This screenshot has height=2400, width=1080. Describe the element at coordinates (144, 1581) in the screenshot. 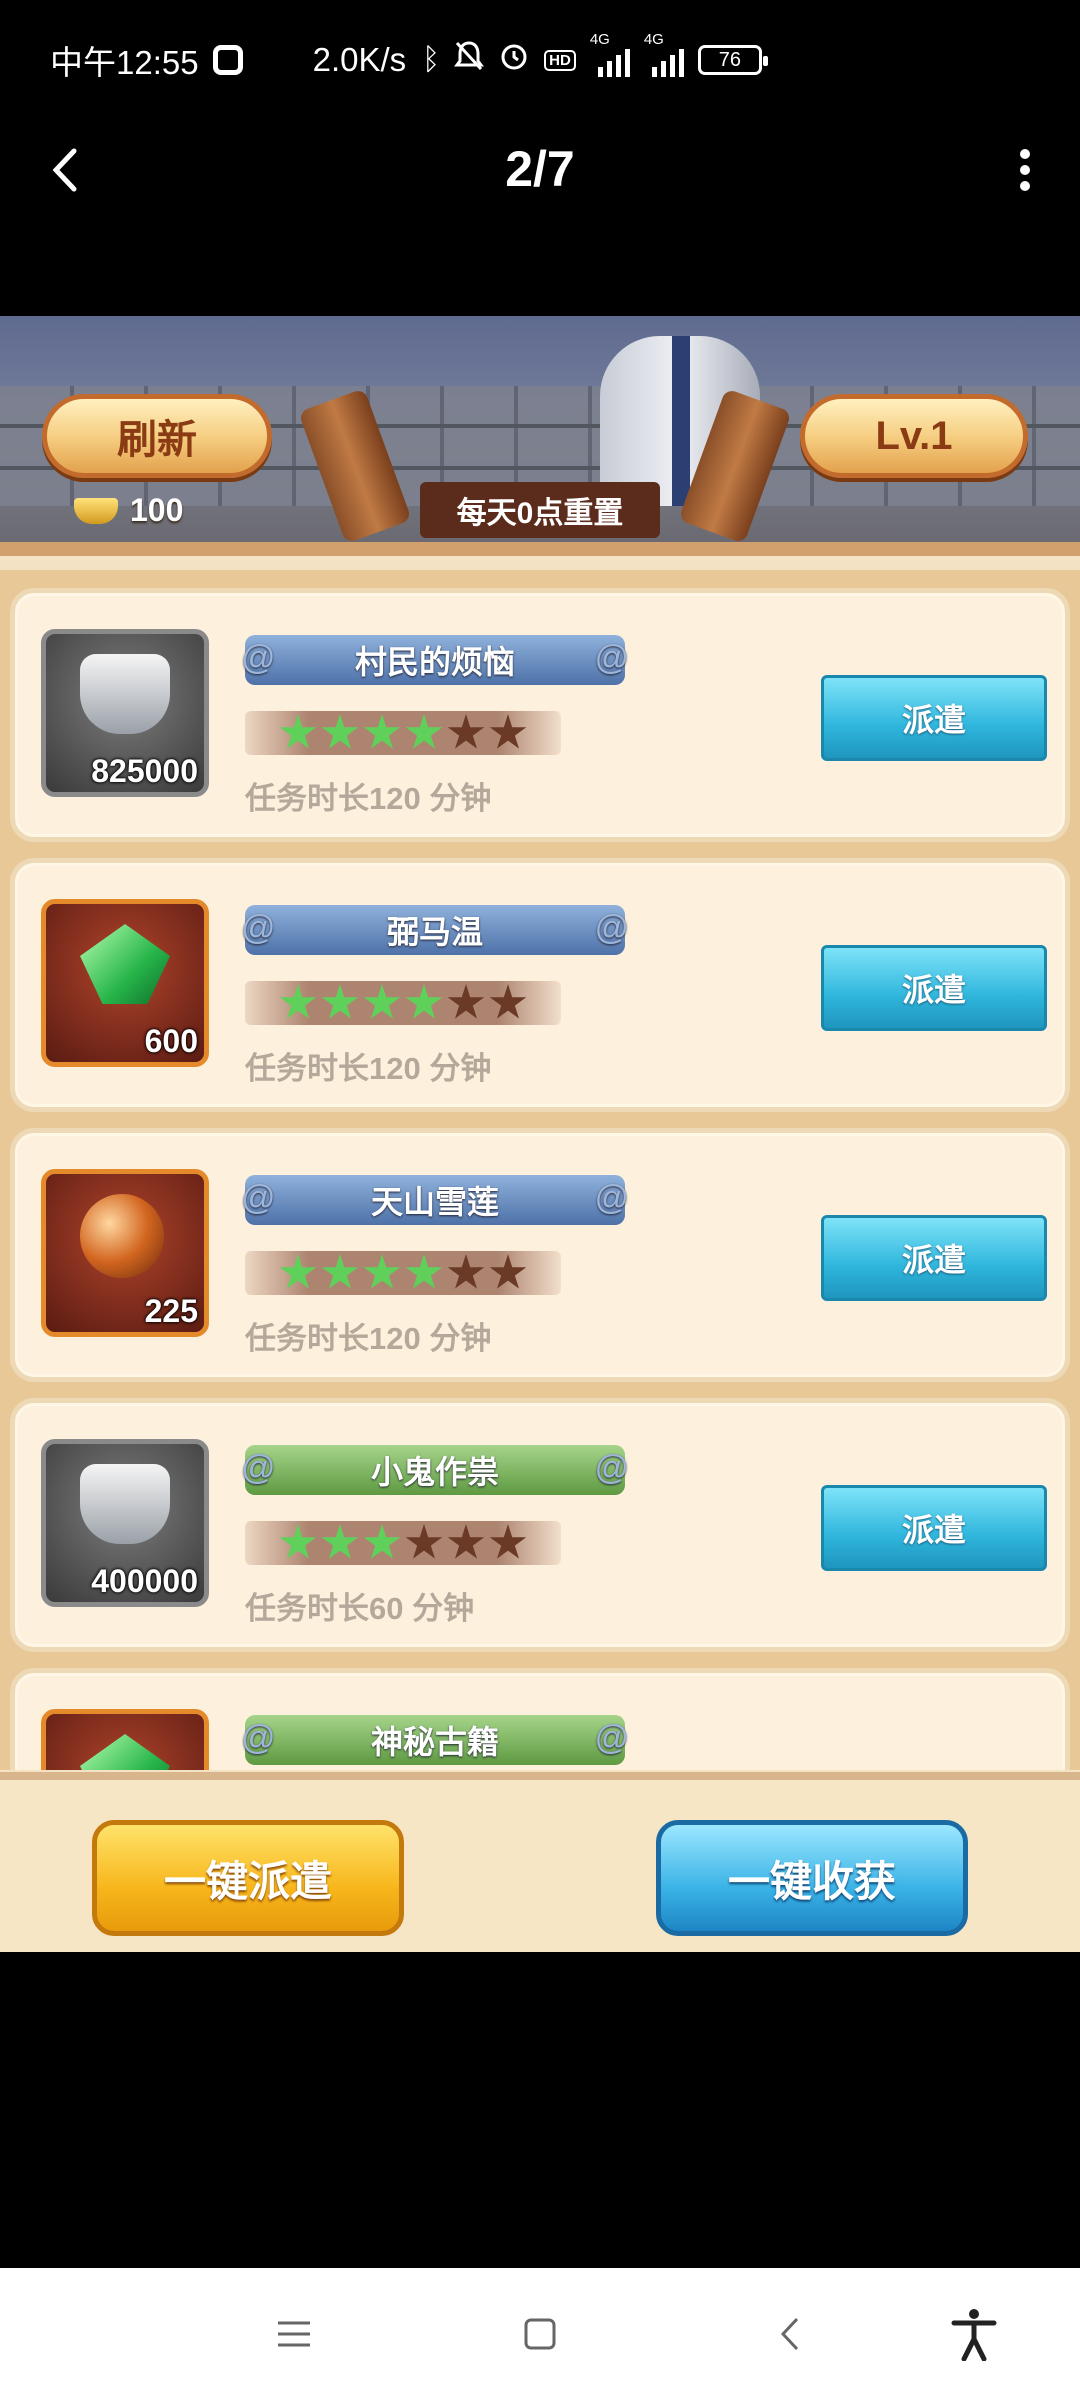

I see `reward-count: 400000` at that location.